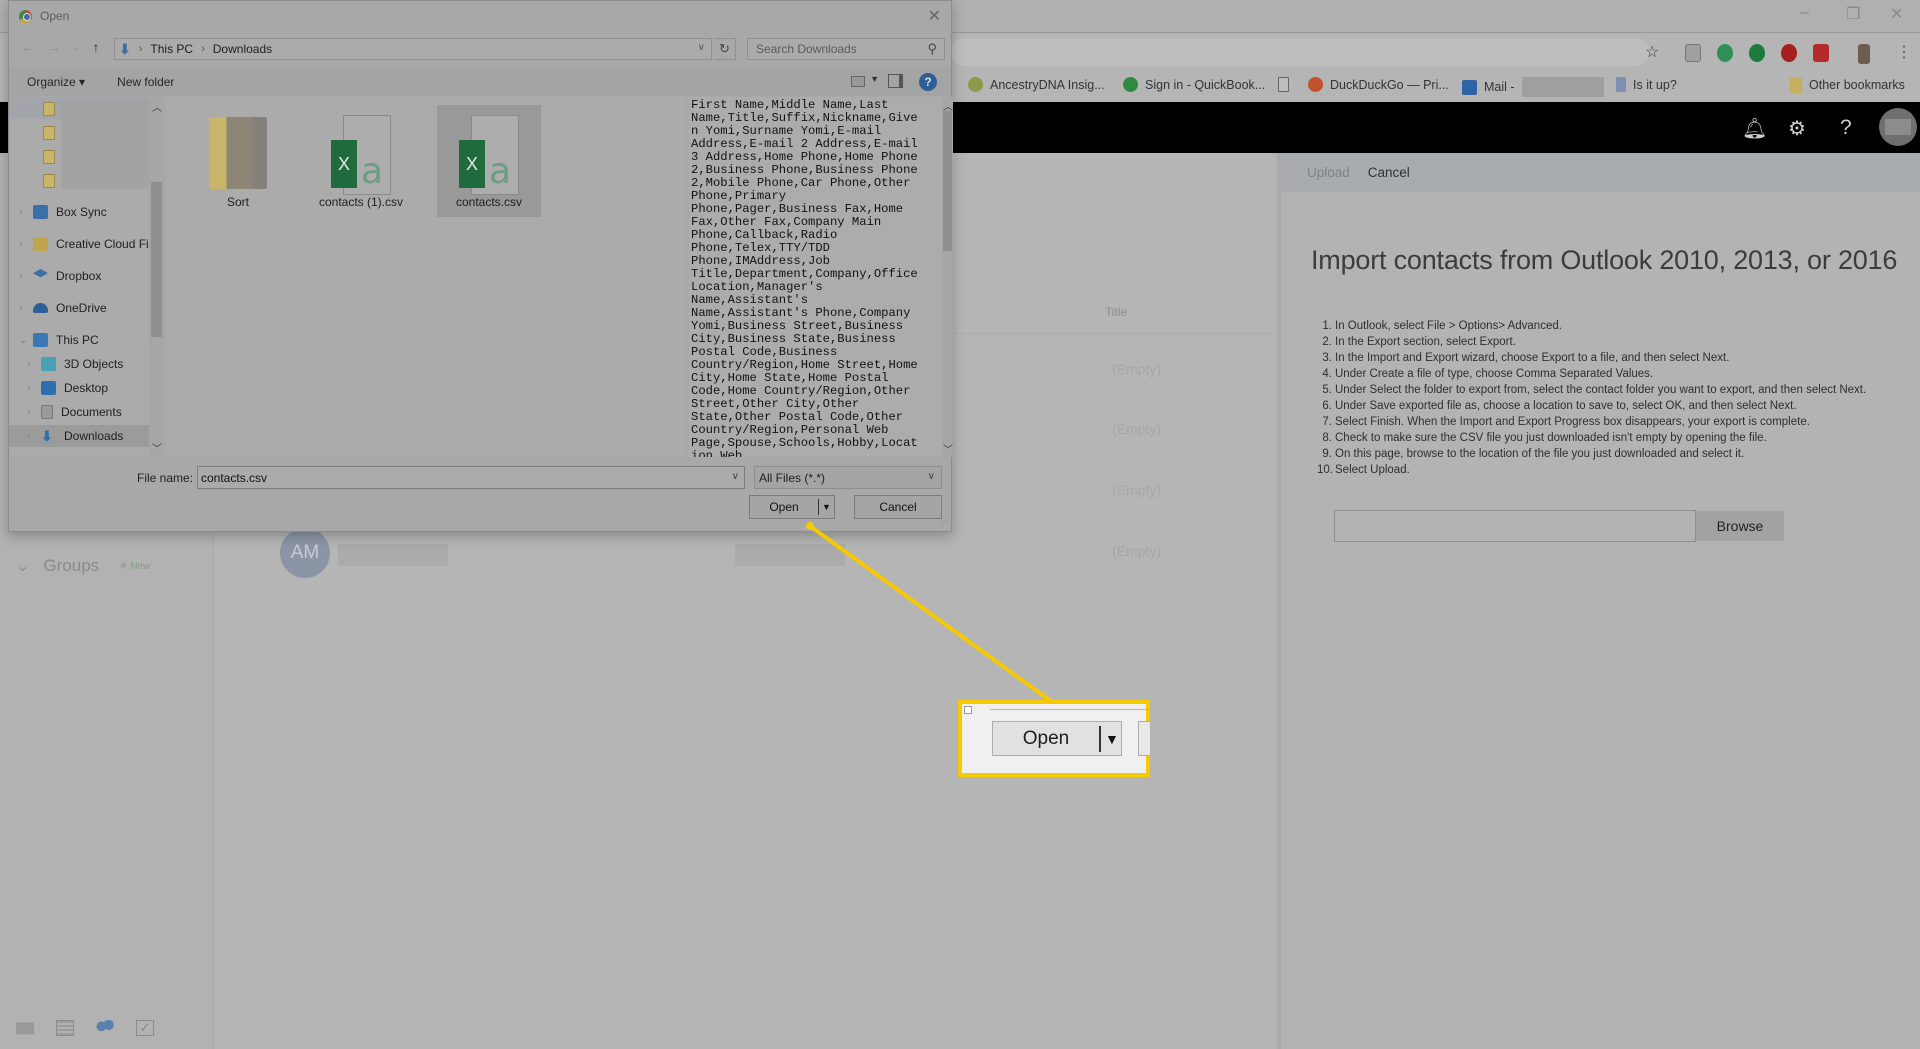 The width and height of the screenshot is (1920, 1049). What do you see at coordinates (1896, 14) in the screenshot?
I see `close-window-button: ✕` at bounding box center [1896, 14].